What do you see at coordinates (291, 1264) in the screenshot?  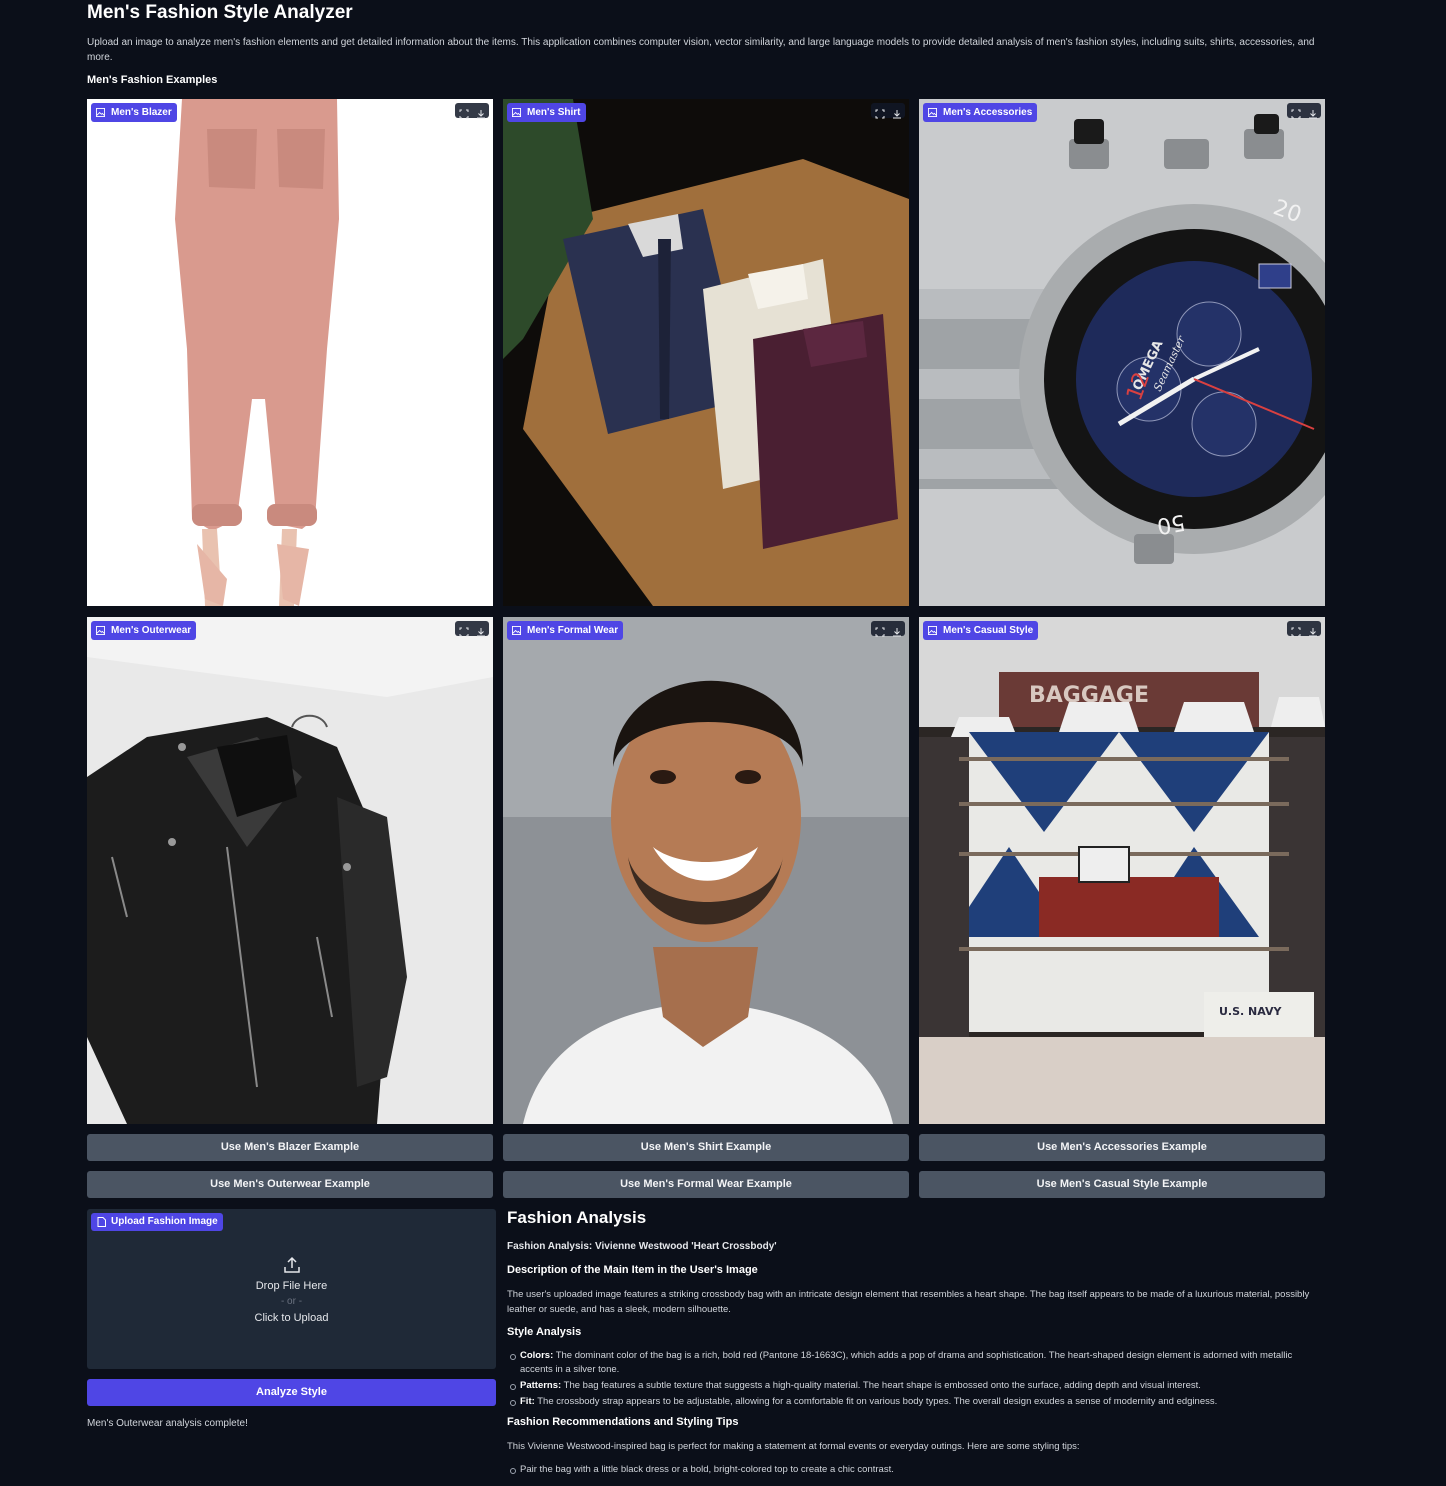 I see `upload-icon` at bounding box center [291, 1264].